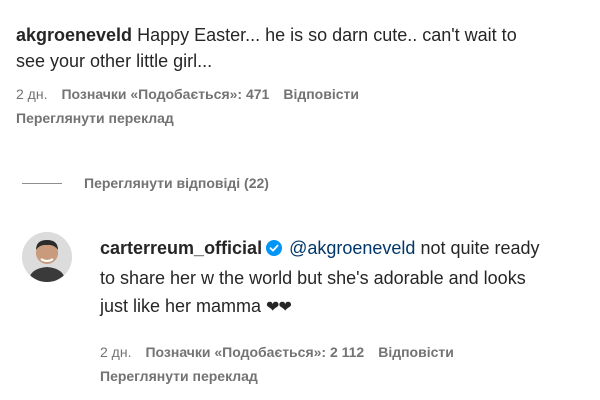 This screenshot has width=600, height=400. I want to click on comment-reply-button: Відповісти, so click(321, 94).